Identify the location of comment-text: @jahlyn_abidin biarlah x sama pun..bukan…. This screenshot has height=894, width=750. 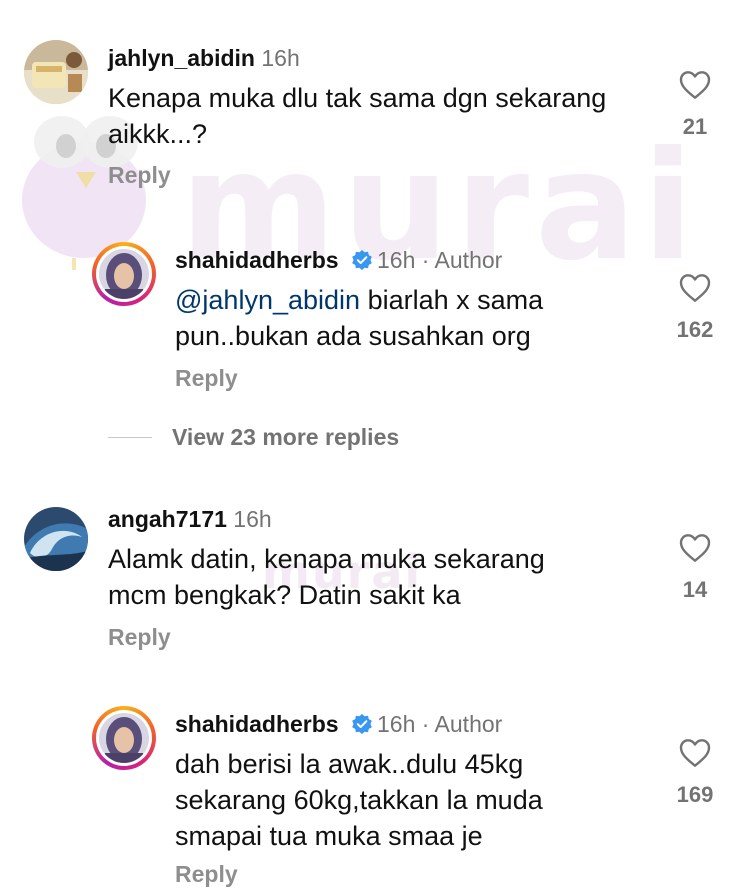
(359, 318).